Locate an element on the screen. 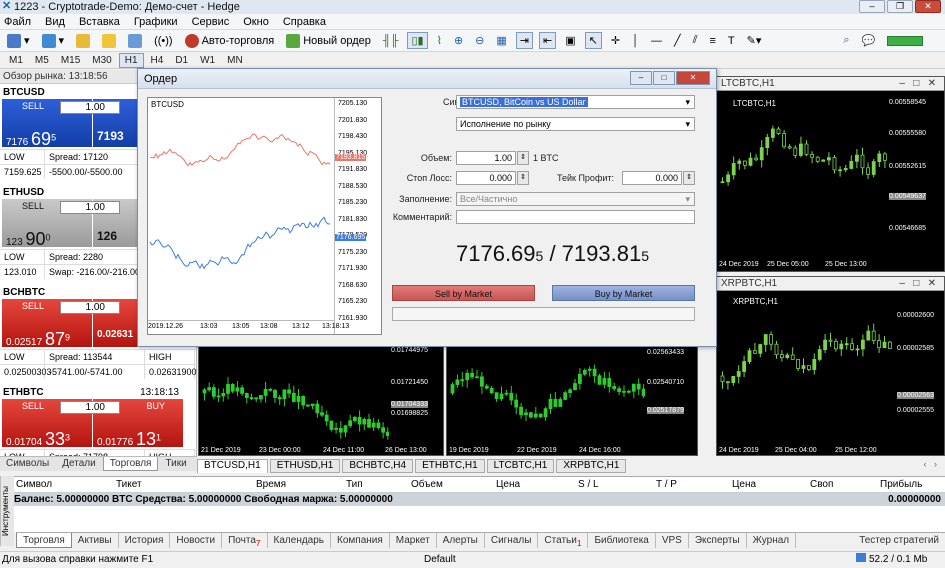 Image resolution: width=945 pixels, height=568 pixels. tab-ticks: Тики is located at coordinates (175, 464).